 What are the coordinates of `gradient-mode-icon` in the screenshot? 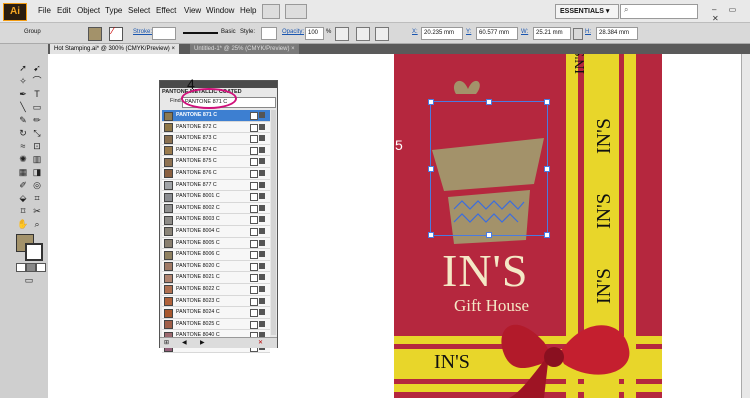 It's located at (31, 267).